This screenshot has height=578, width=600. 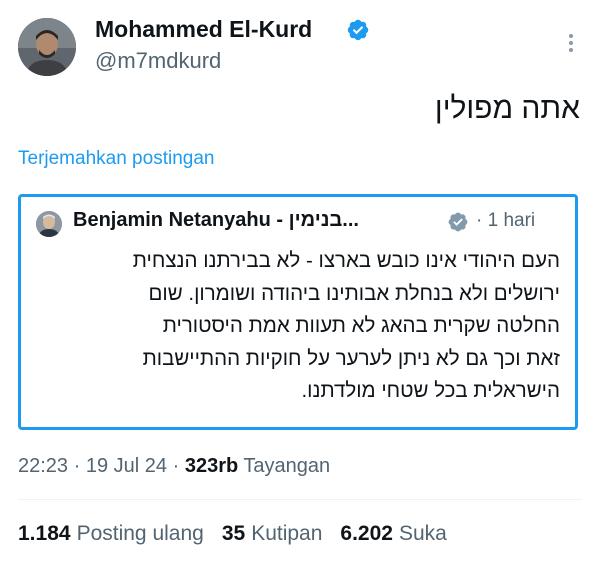 I want to click on tweet-text: אתה מפולין, so click(x=507, y=108).